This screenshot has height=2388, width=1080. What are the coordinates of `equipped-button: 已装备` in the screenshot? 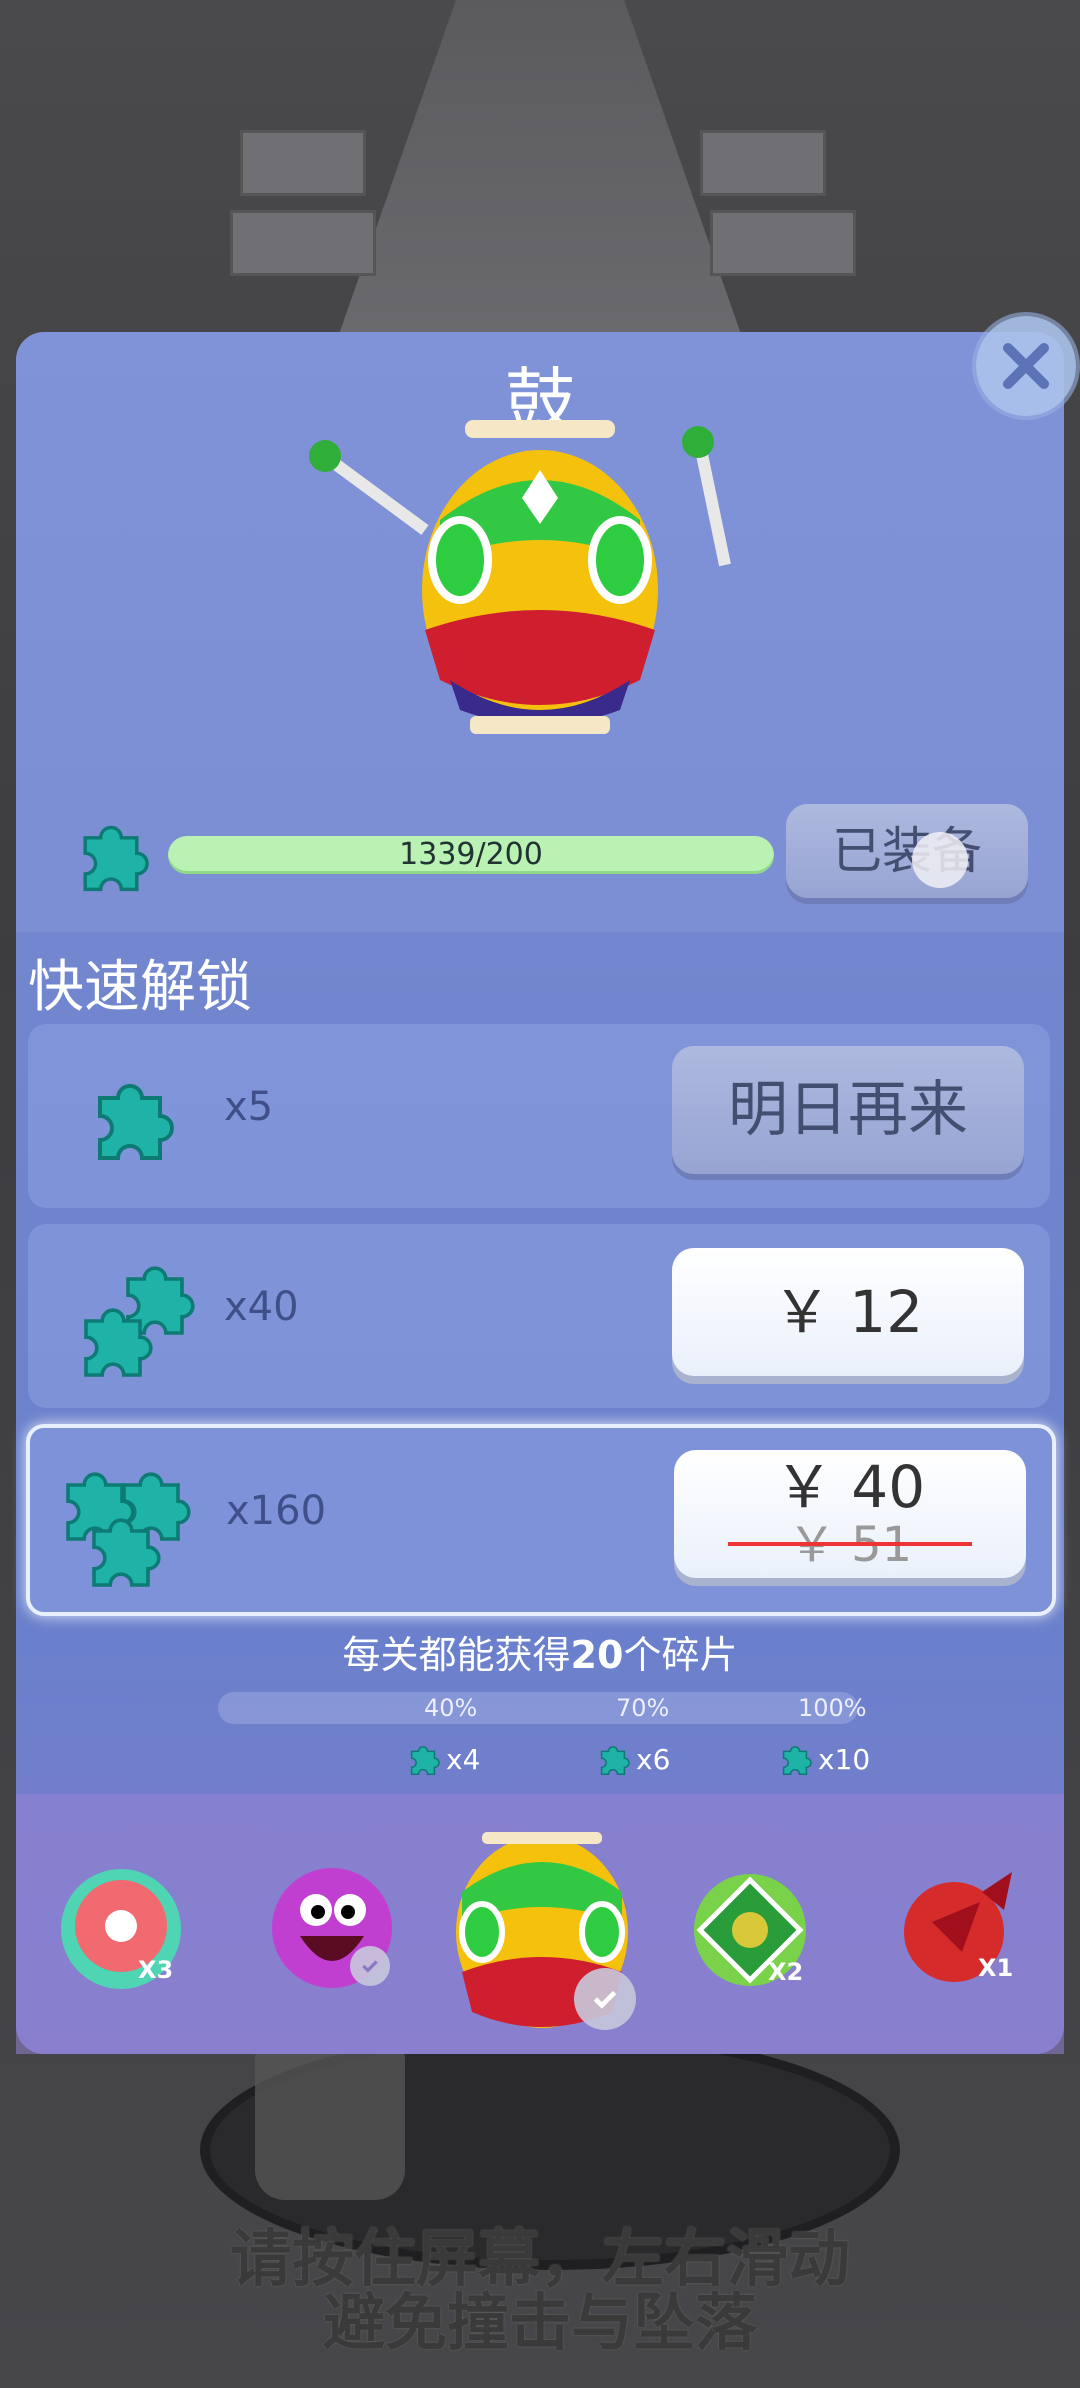 It's located at (907, 851).